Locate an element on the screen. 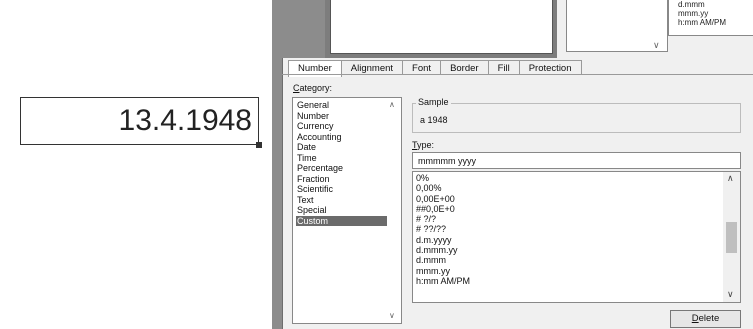  tab-strip: Number Alignment Font Border Fill Protection is located at coordinates (435, 68).